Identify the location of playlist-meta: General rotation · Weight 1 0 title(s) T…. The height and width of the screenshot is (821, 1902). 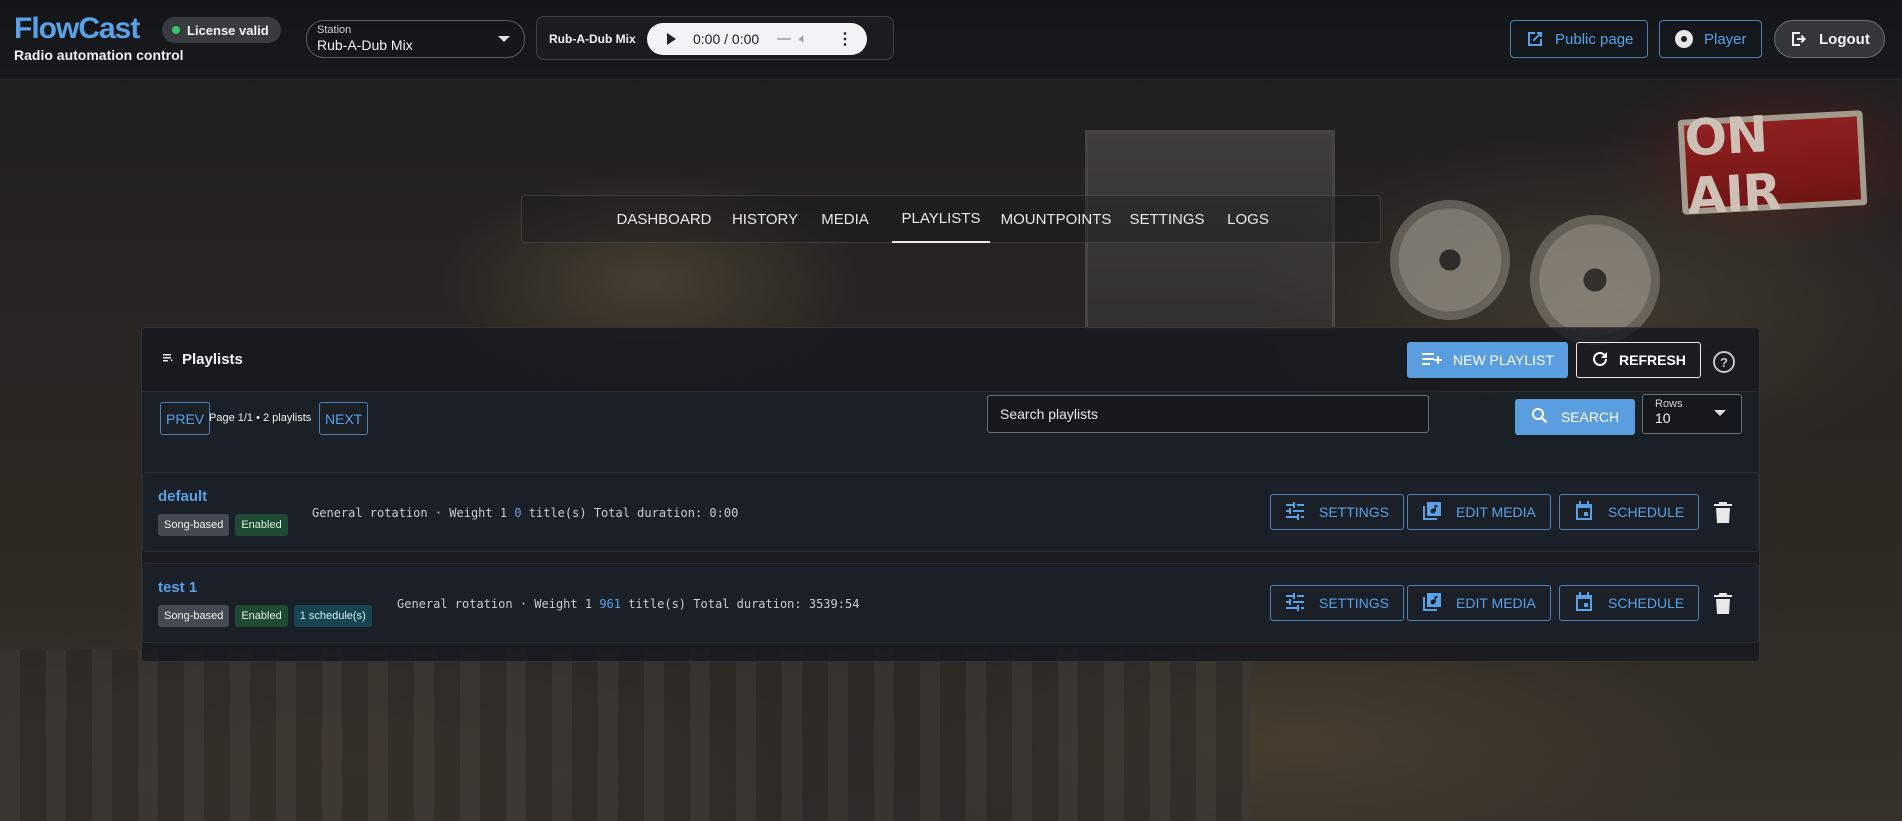
(525, 513).